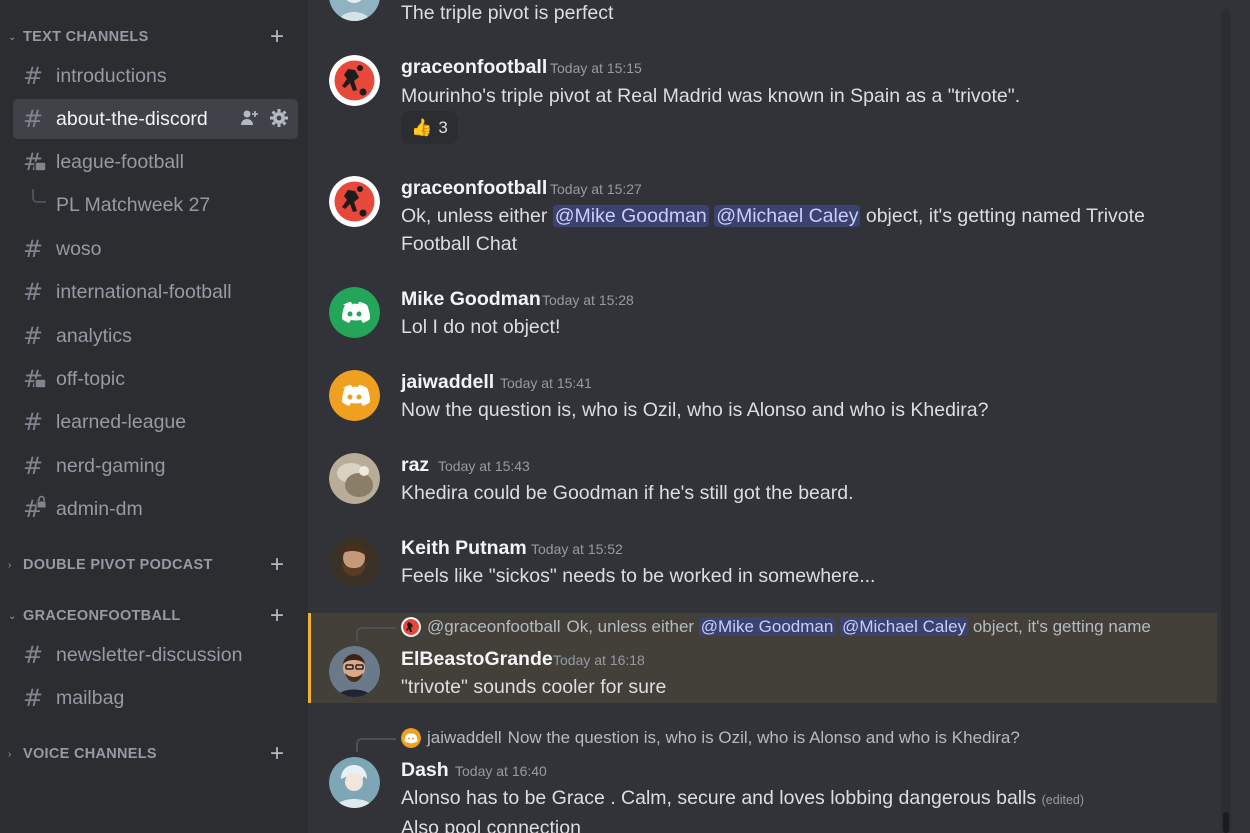 The height and width of the screenshot is (833, 1250). Describe the element at coordinates (155, 509) in the screenshot. I see `sidebar-channel-admin-dm: # admin-dm` at that location.